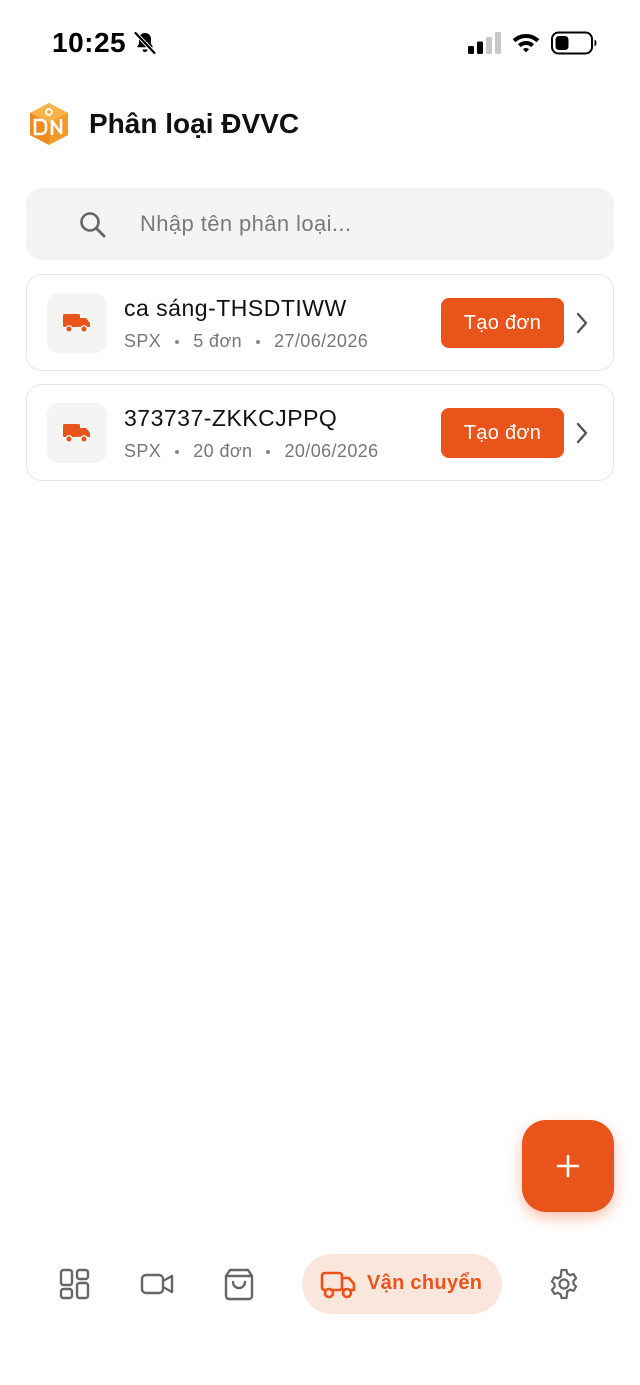 Image resolution: width=640 pixels, height=1385 pixels. I want to click on item-title: 373737-ZKKCJPPQ, so click(231, 418).